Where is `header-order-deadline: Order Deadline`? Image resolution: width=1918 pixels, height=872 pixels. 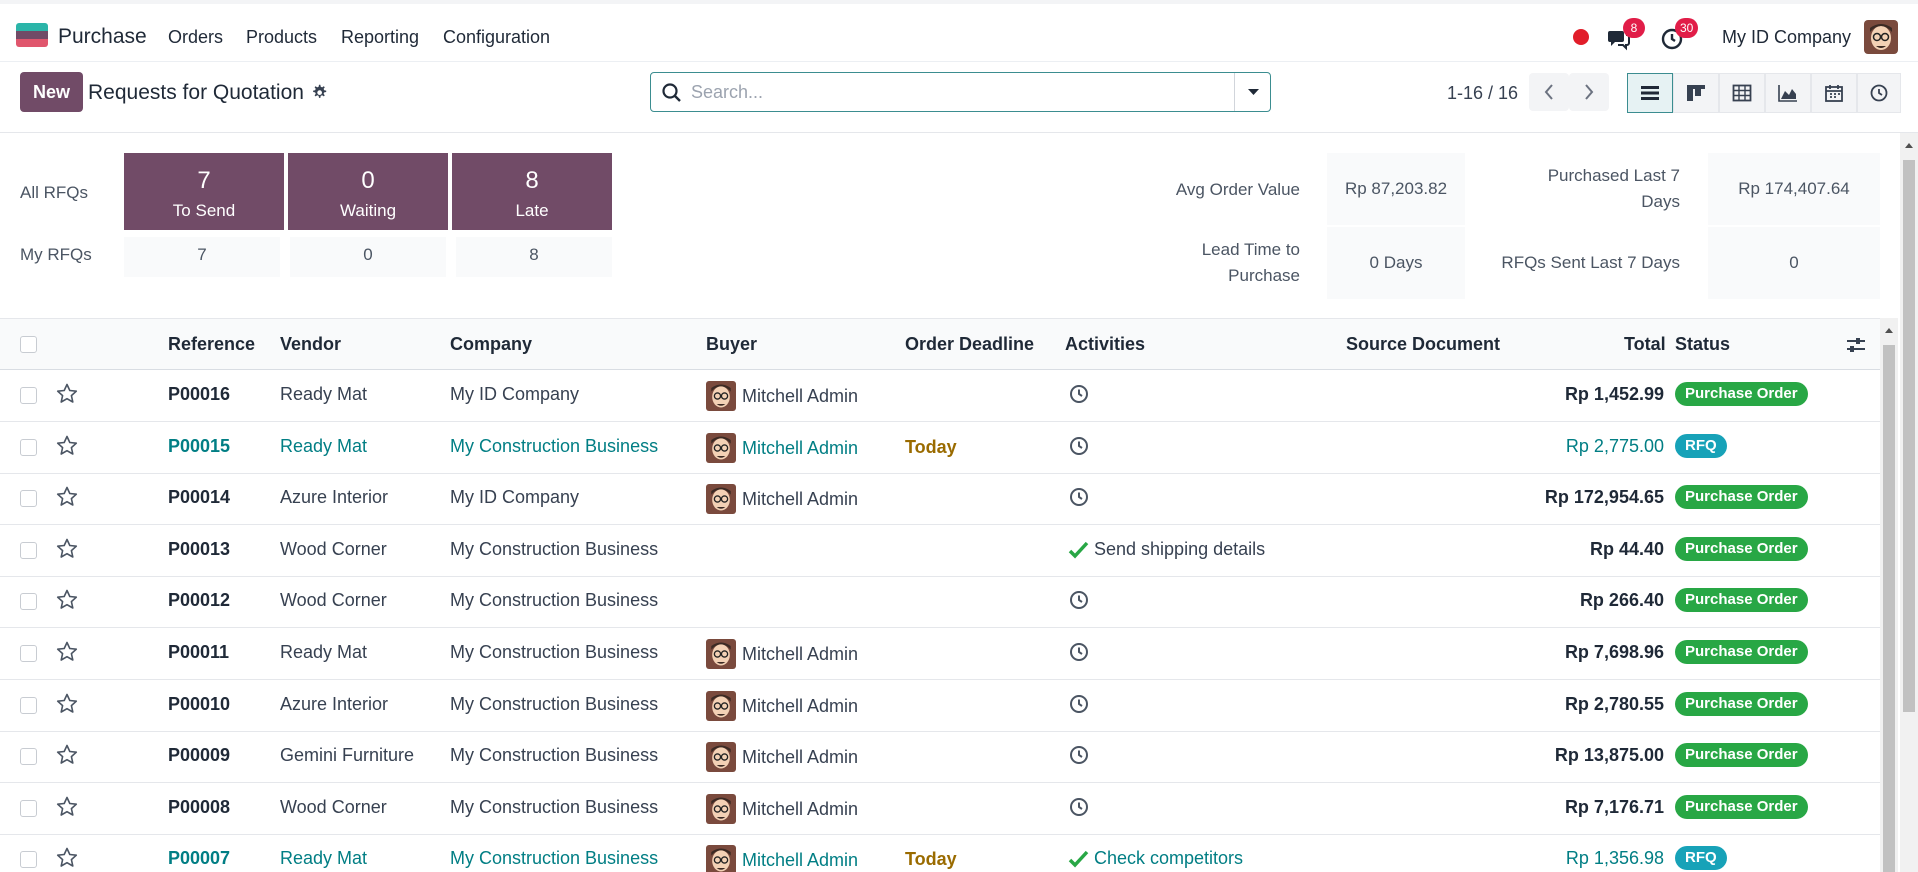
header-order-deadline: Order Deadline is located at coordinates (969, 344).